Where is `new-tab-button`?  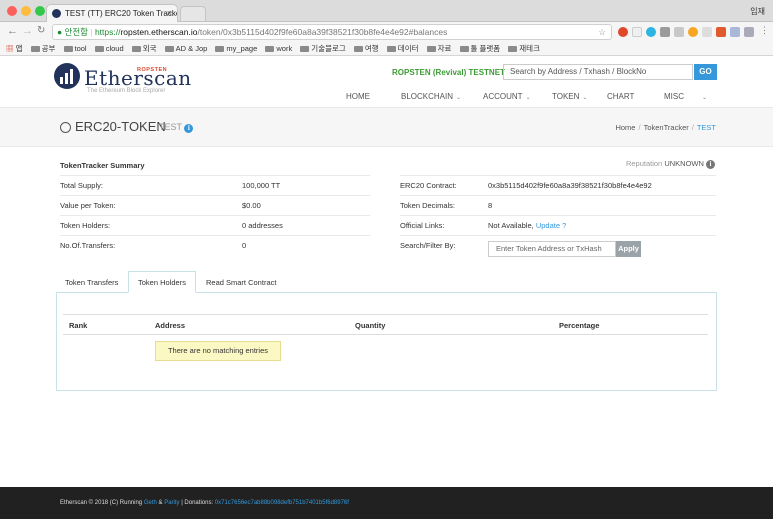
new-tab-button is located at coordinates (193, 13).